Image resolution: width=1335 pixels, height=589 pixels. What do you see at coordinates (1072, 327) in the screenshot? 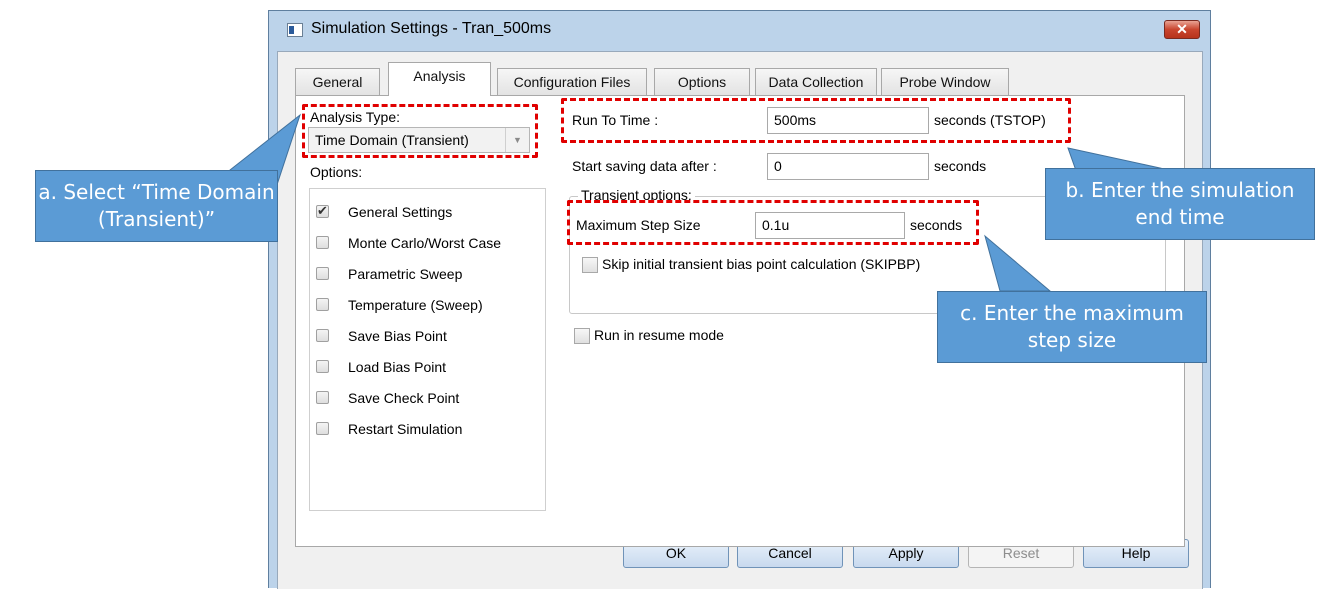
I see `callout-c: c. Enter the maximum step size` at bounding box center [1072, 327].